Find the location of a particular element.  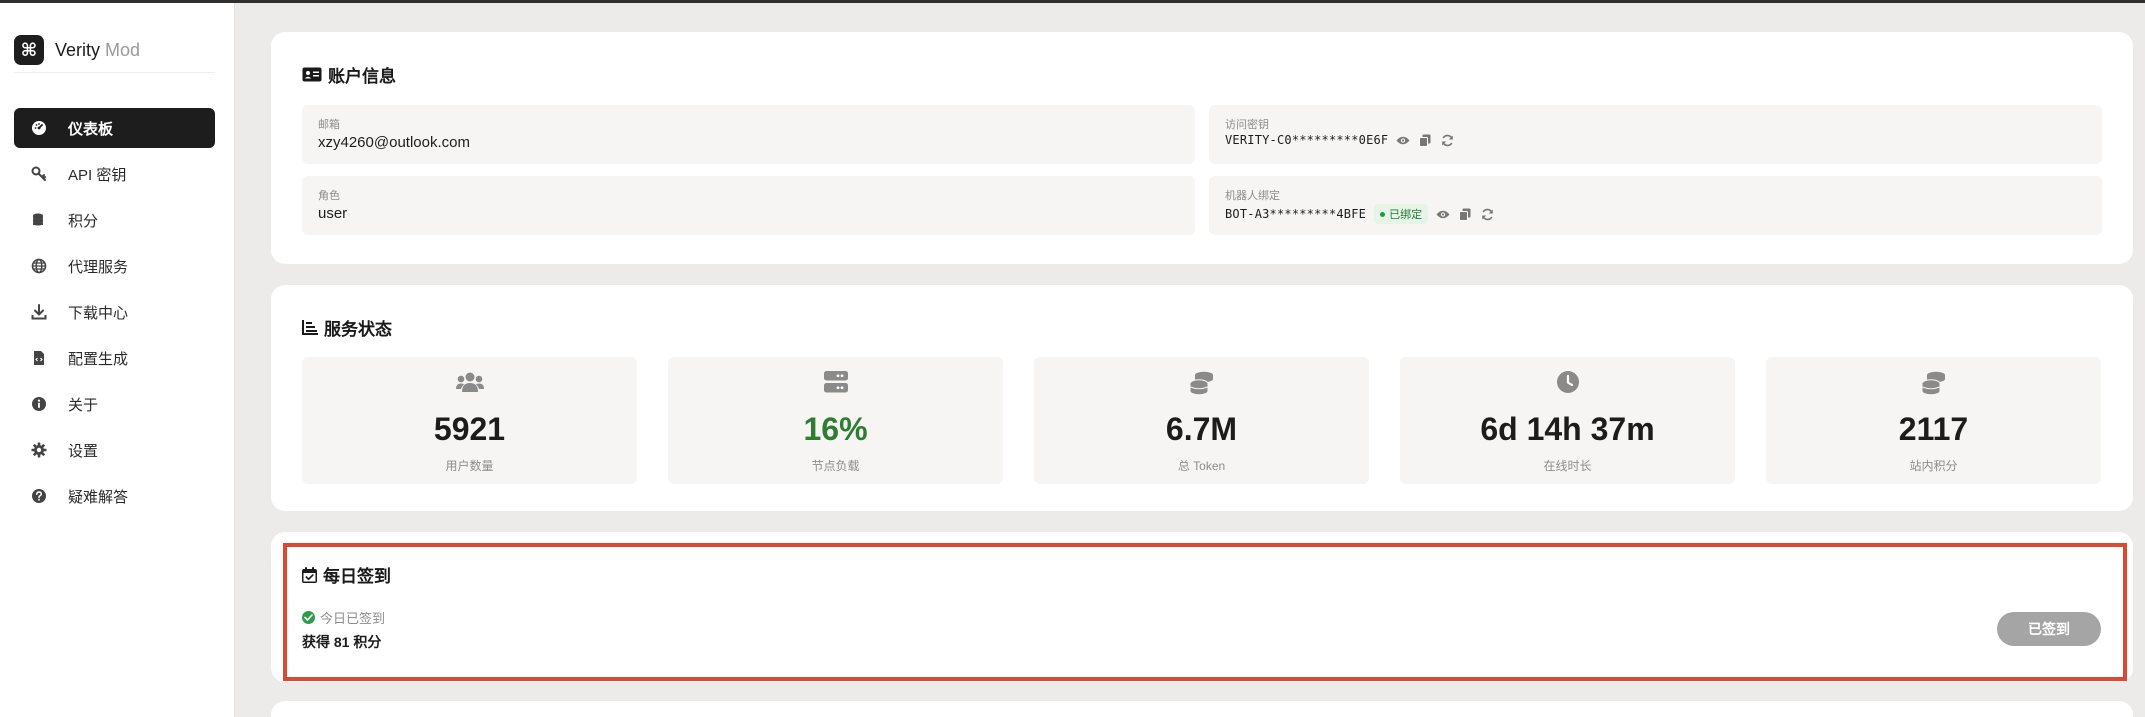

stat-uptime: 6d 14h 37m 在线时长 is located at coordinates (1567, 420).